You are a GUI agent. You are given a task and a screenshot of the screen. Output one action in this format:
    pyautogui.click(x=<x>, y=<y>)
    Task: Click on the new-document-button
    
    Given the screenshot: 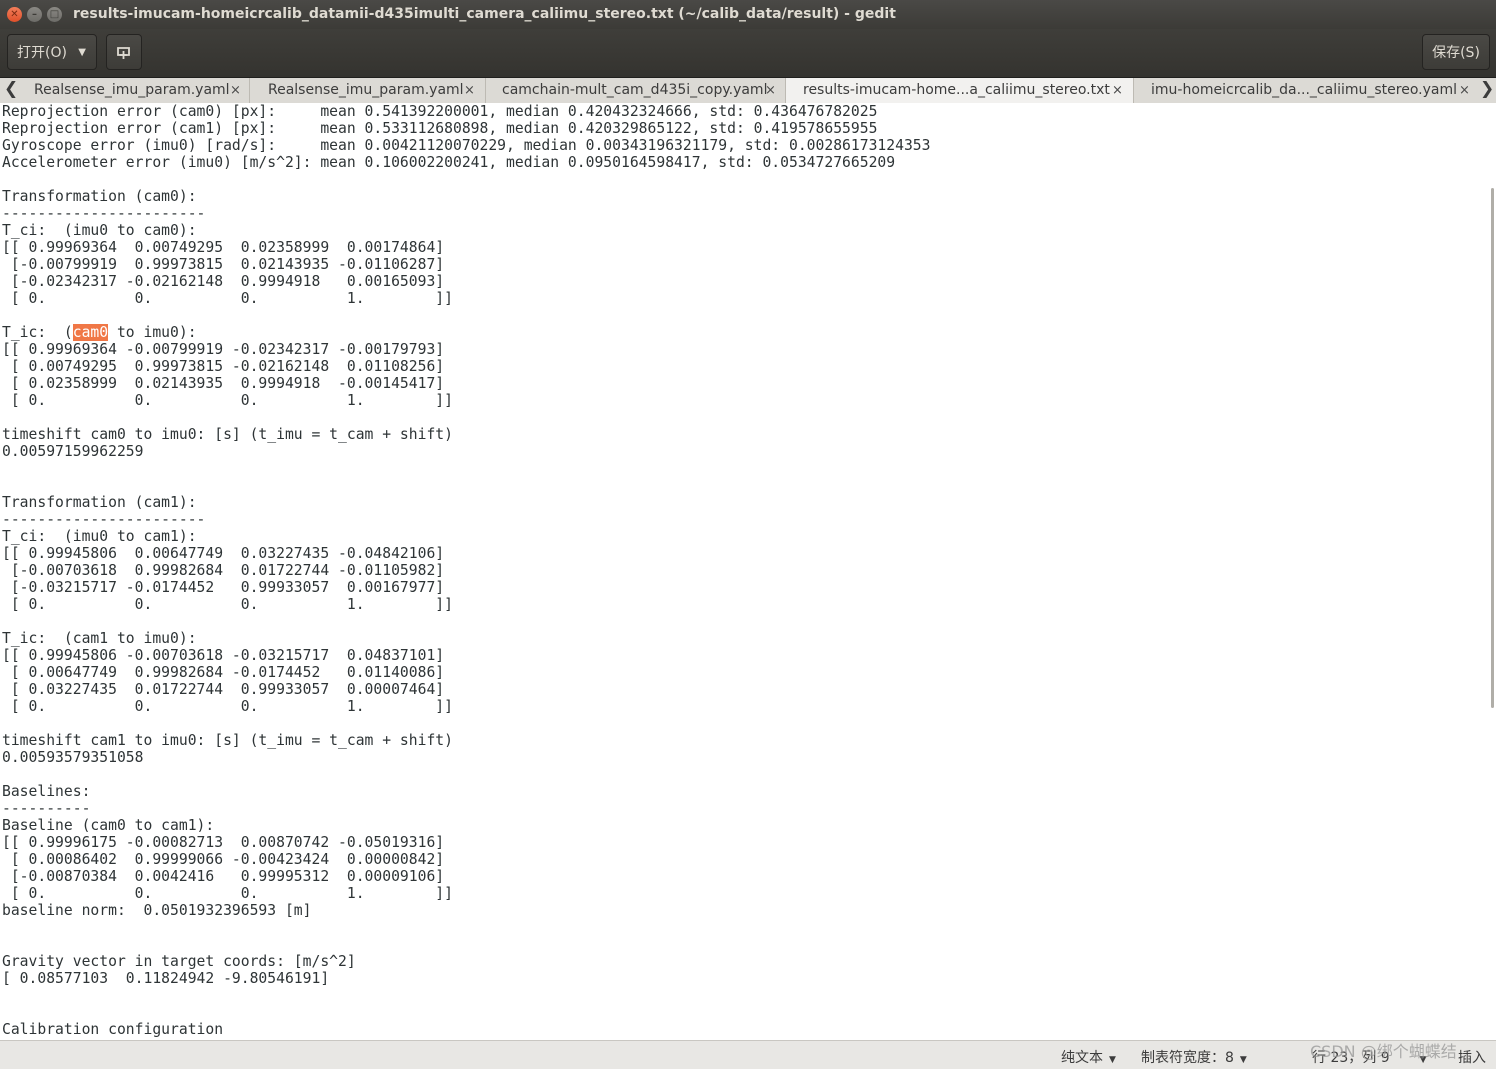 What is the action you would take?
    pyautogui.click(x=124, y=52)
    